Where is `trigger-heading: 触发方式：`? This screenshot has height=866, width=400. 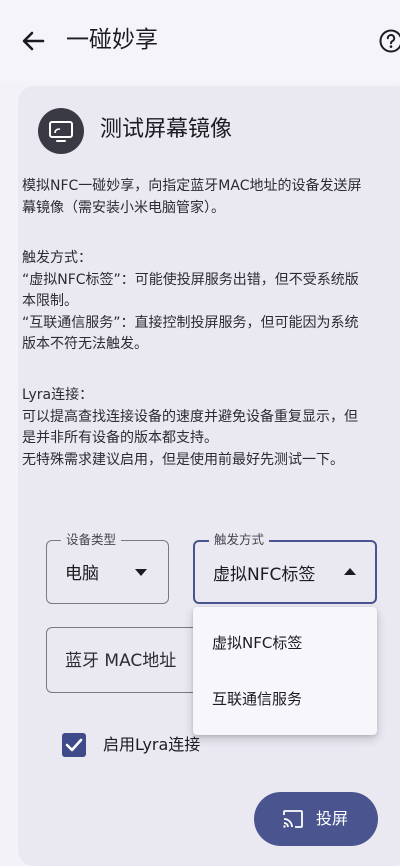 trigger-heading: 触发方式： is located at coordinates (196, 259).